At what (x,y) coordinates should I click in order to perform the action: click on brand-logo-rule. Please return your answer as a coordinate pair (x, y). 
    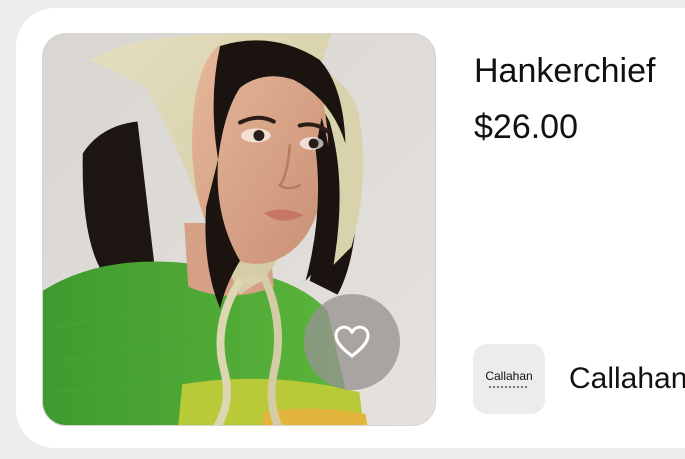
    Looking at the image, I should click on (509, 387).